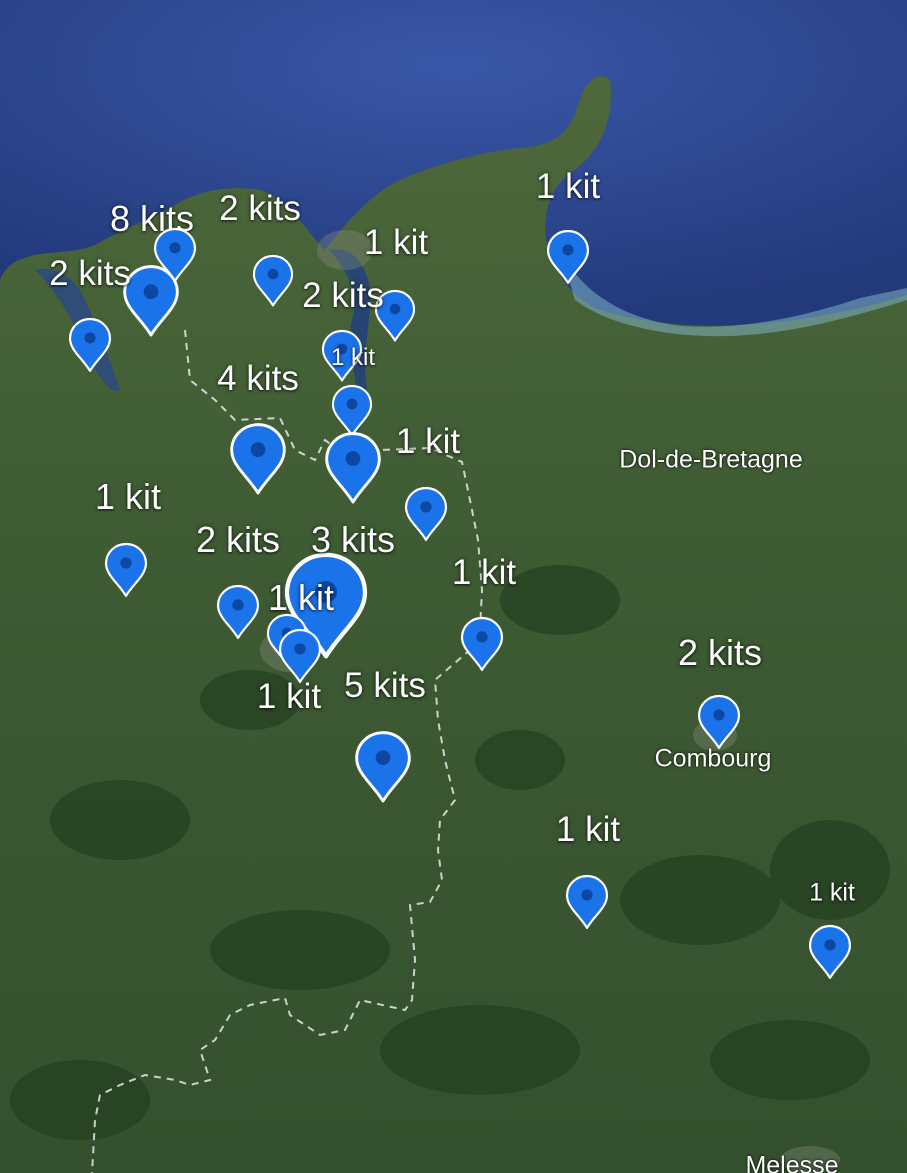 Image resolution: width=907 pixels, height=1173 pixels. I want to click on kit-marker-c18, so click(587, 902).